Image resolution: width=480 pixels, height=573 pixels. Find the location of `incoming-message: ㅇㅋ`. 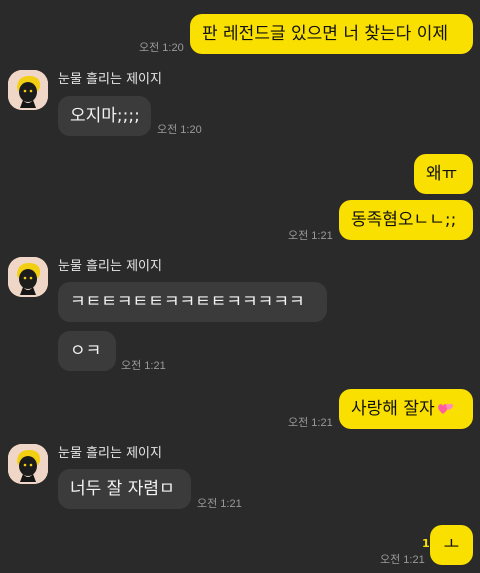

incoming-message: ㅇㅋ is located at coordinates (87, 351).